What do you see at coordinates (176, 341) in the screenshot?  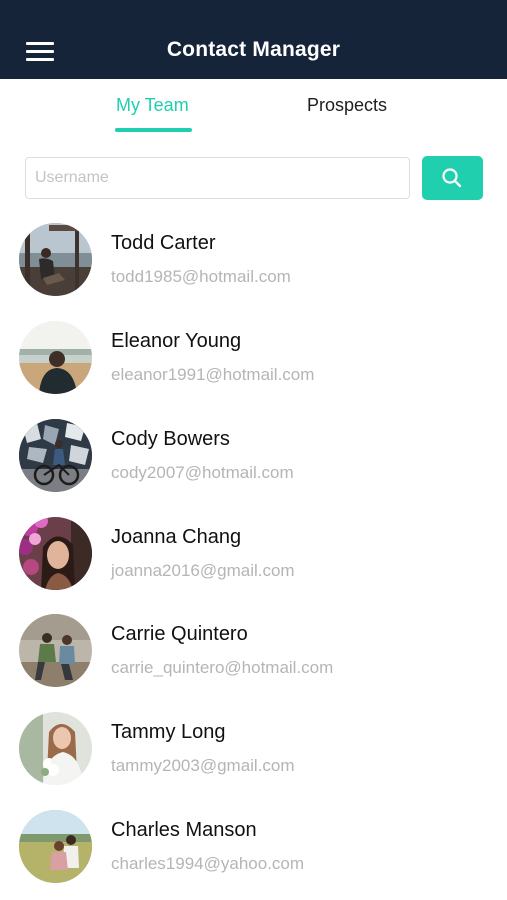 I see `contact-name: Eleanor Young` at bounding box center [176, 341].